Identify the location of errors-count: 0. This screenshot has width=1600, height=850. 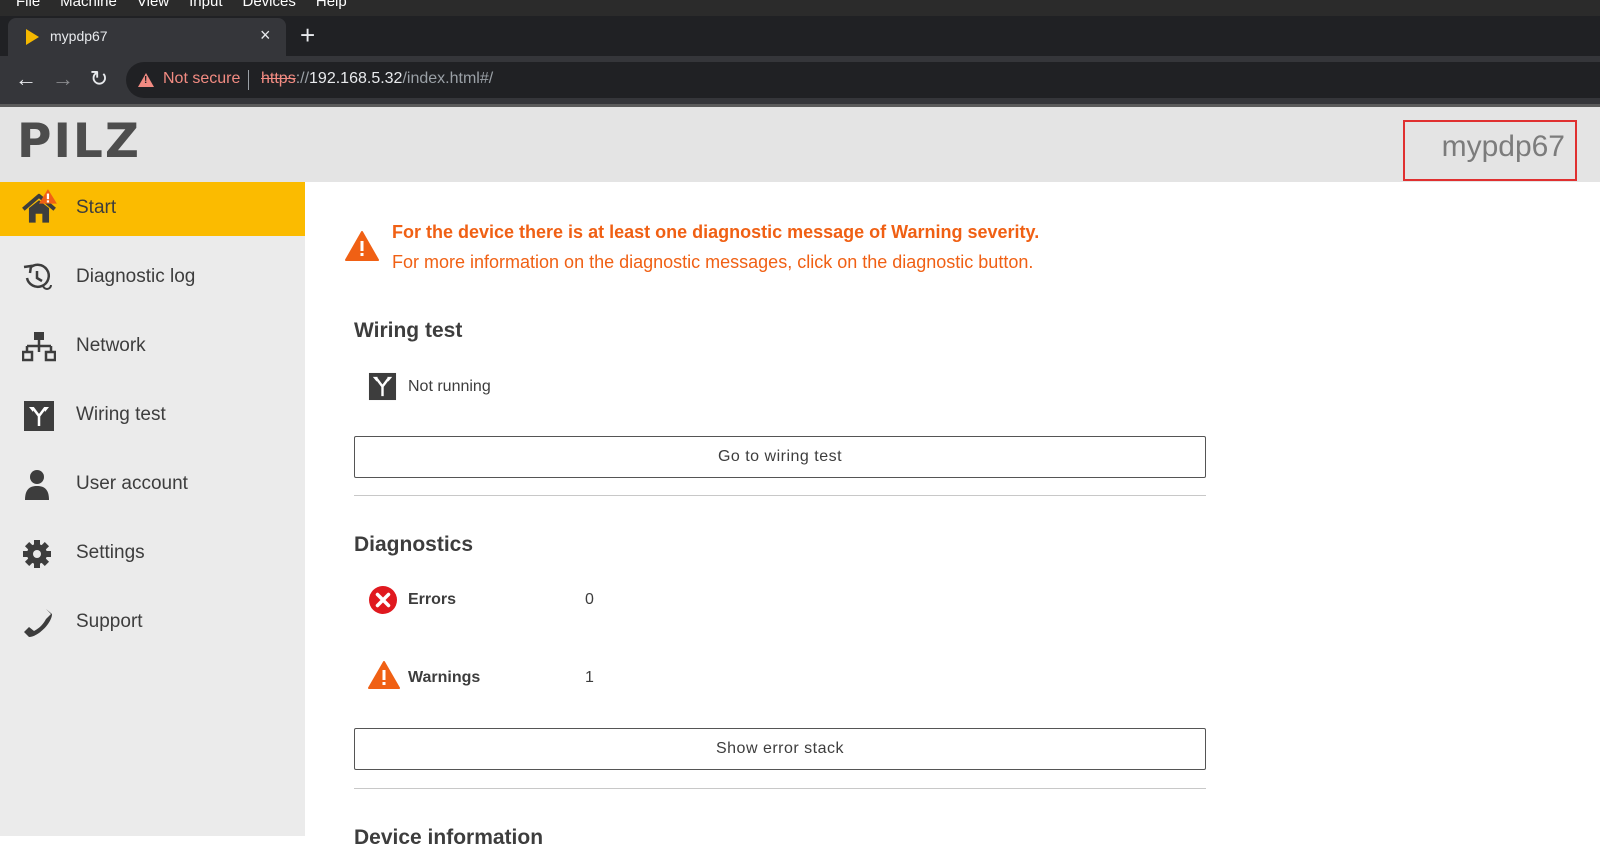
(589, 599).